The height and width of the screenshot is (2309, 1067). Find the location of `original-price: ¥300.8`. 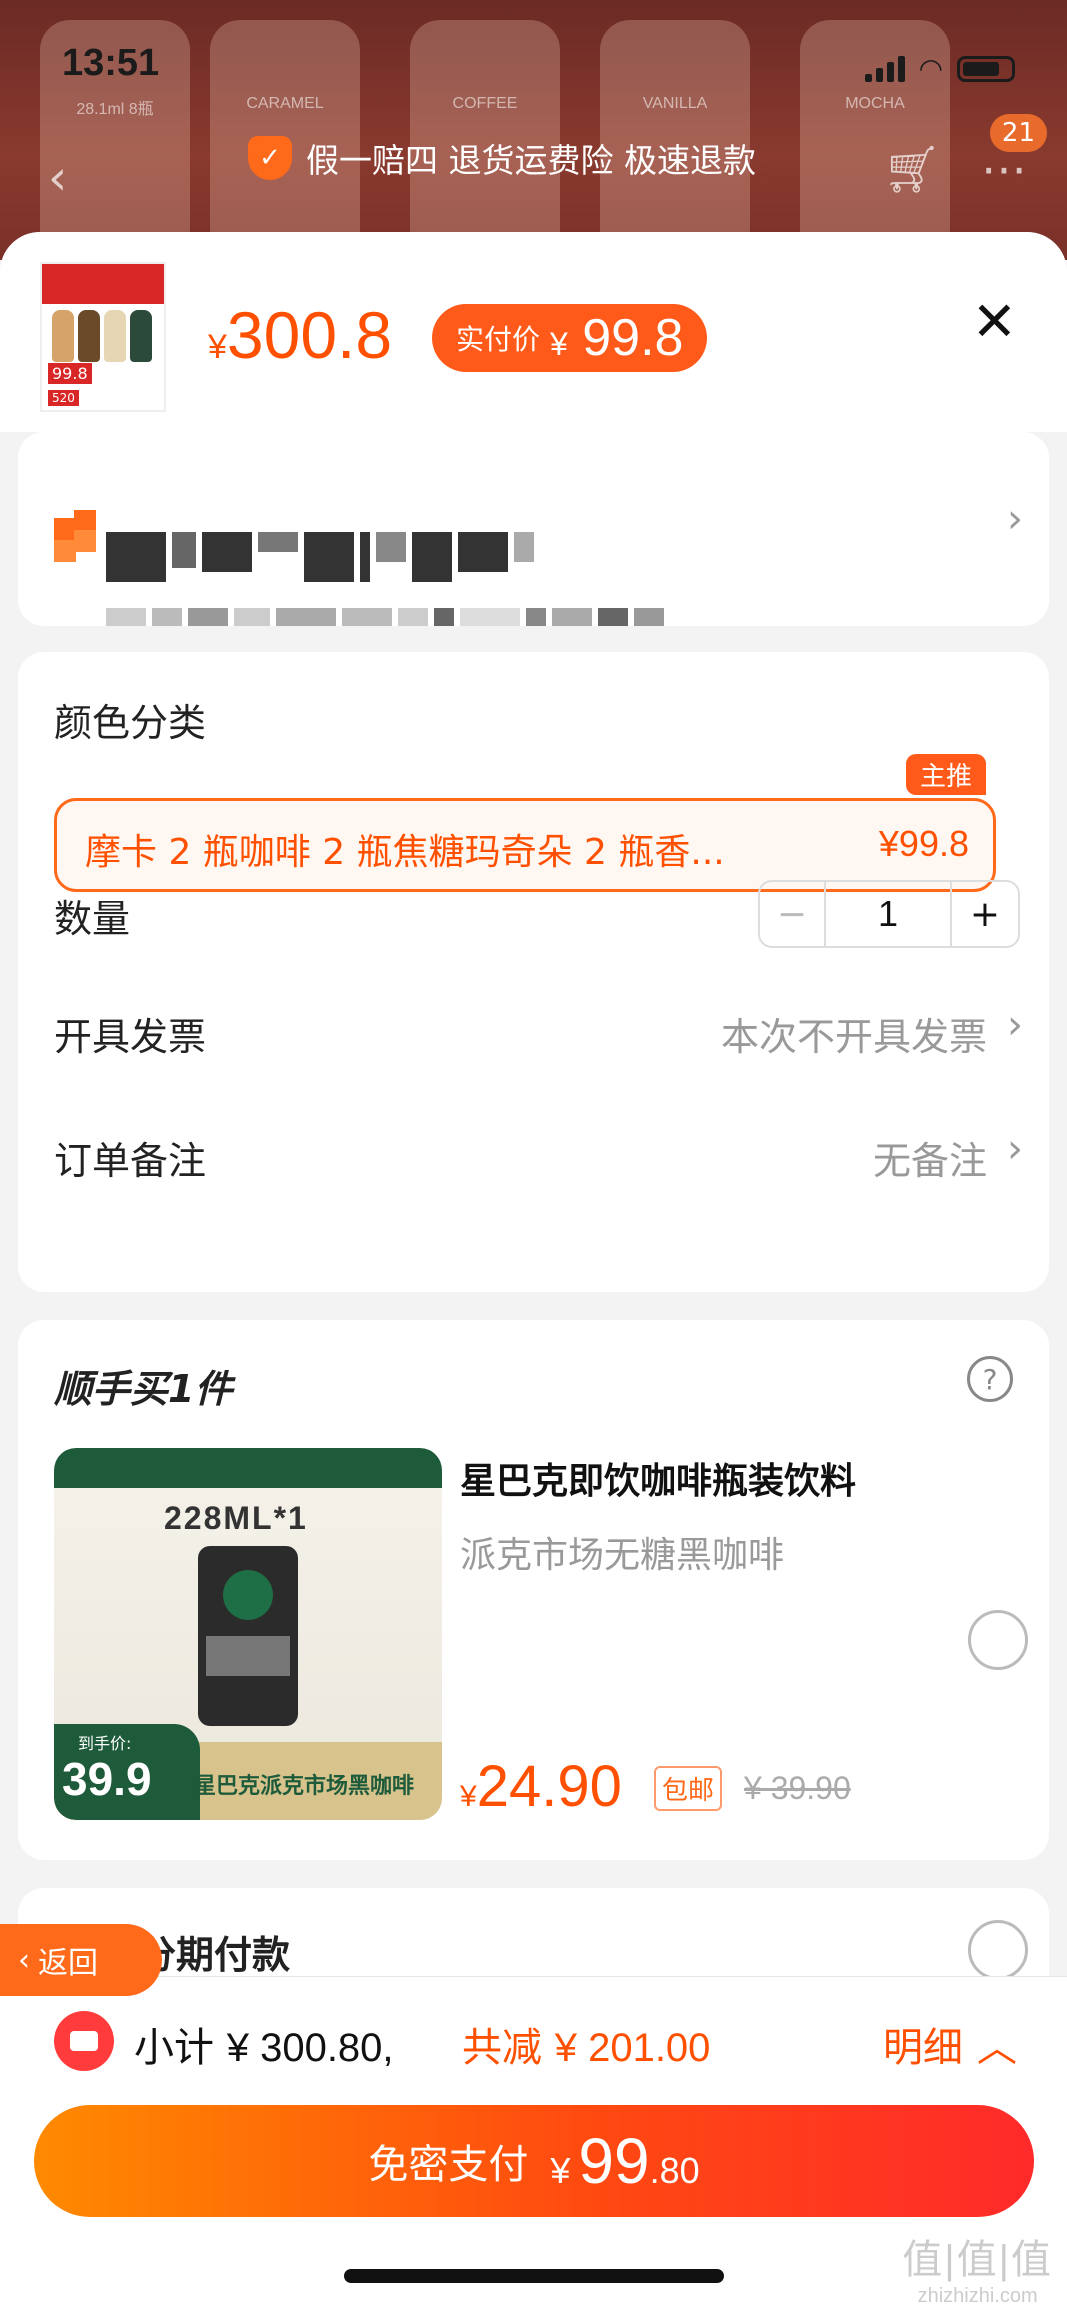

original-price: ¥300.8 is located at coordinates (300, 335).